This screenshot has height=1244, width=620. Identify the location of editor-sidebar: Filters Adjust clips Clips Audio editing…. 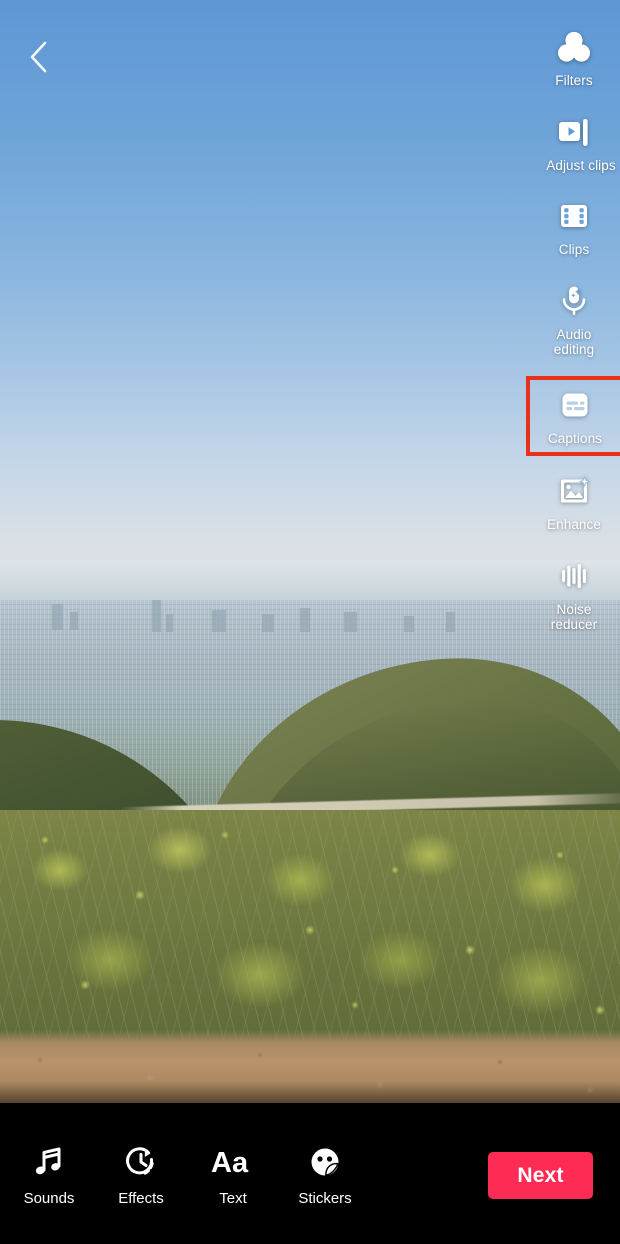
(573, 340).